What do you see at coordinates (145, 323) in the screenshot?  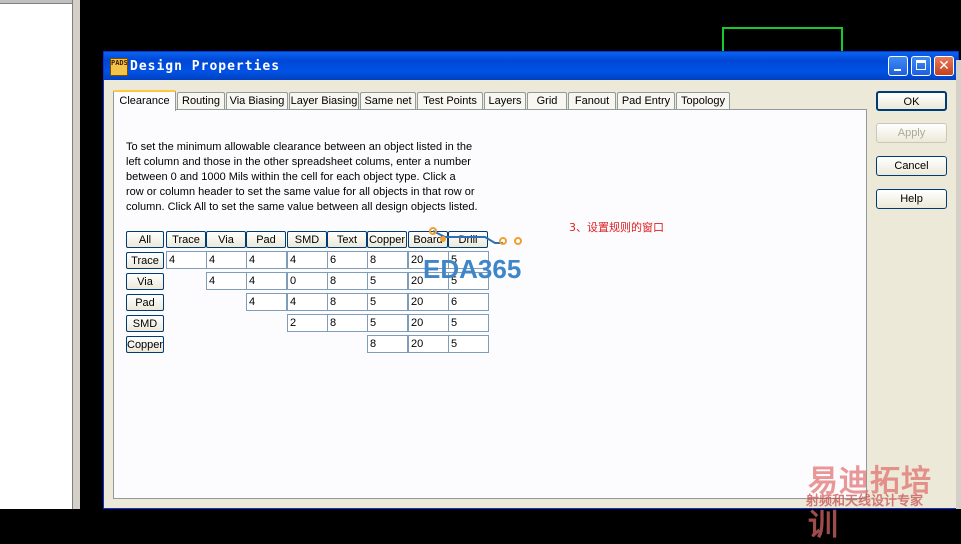 I see `row-header-smd: SMD` at bounding box center [145, 323].